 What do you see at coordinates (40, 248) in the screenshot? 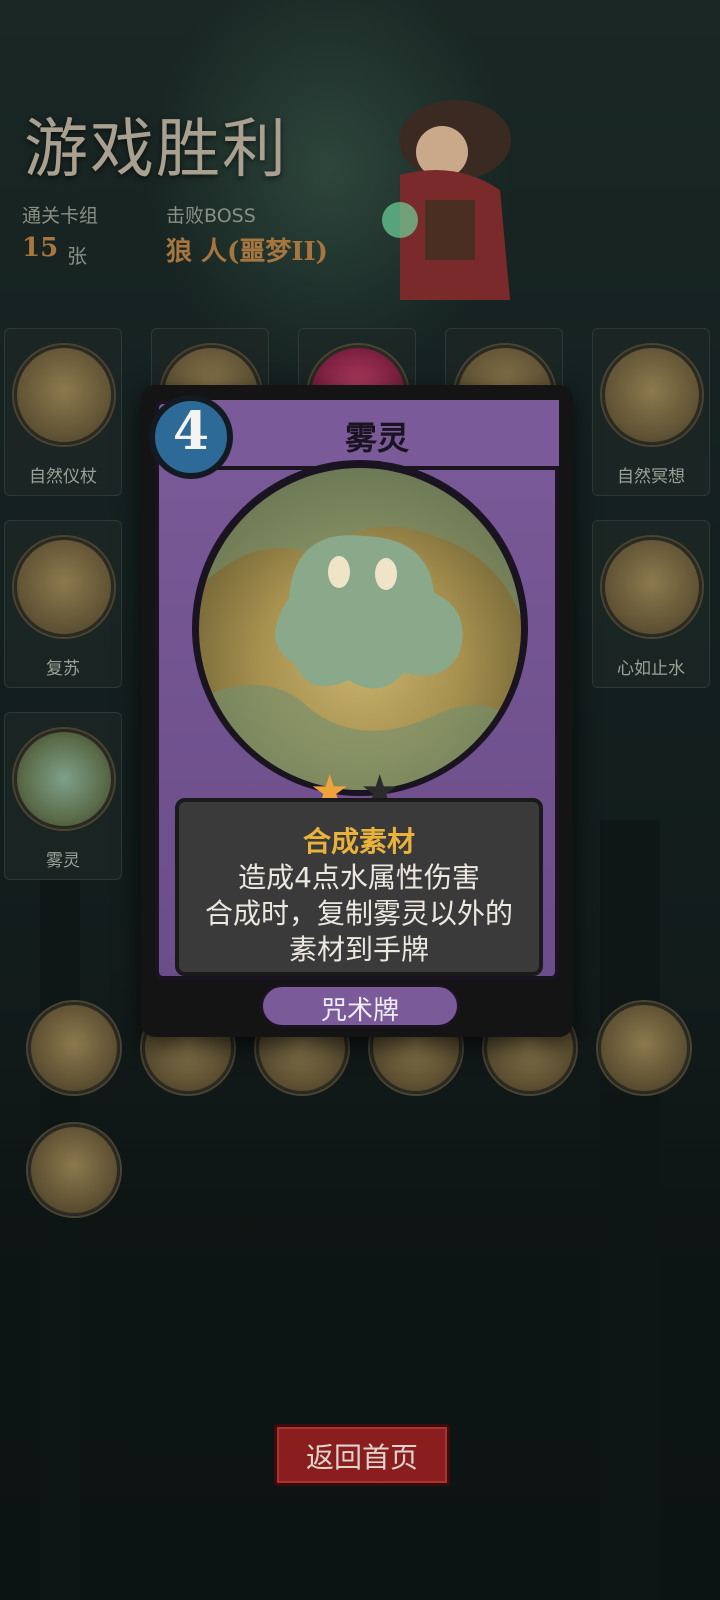
I see `deck-count: 15` at bounding box center [40, 248].